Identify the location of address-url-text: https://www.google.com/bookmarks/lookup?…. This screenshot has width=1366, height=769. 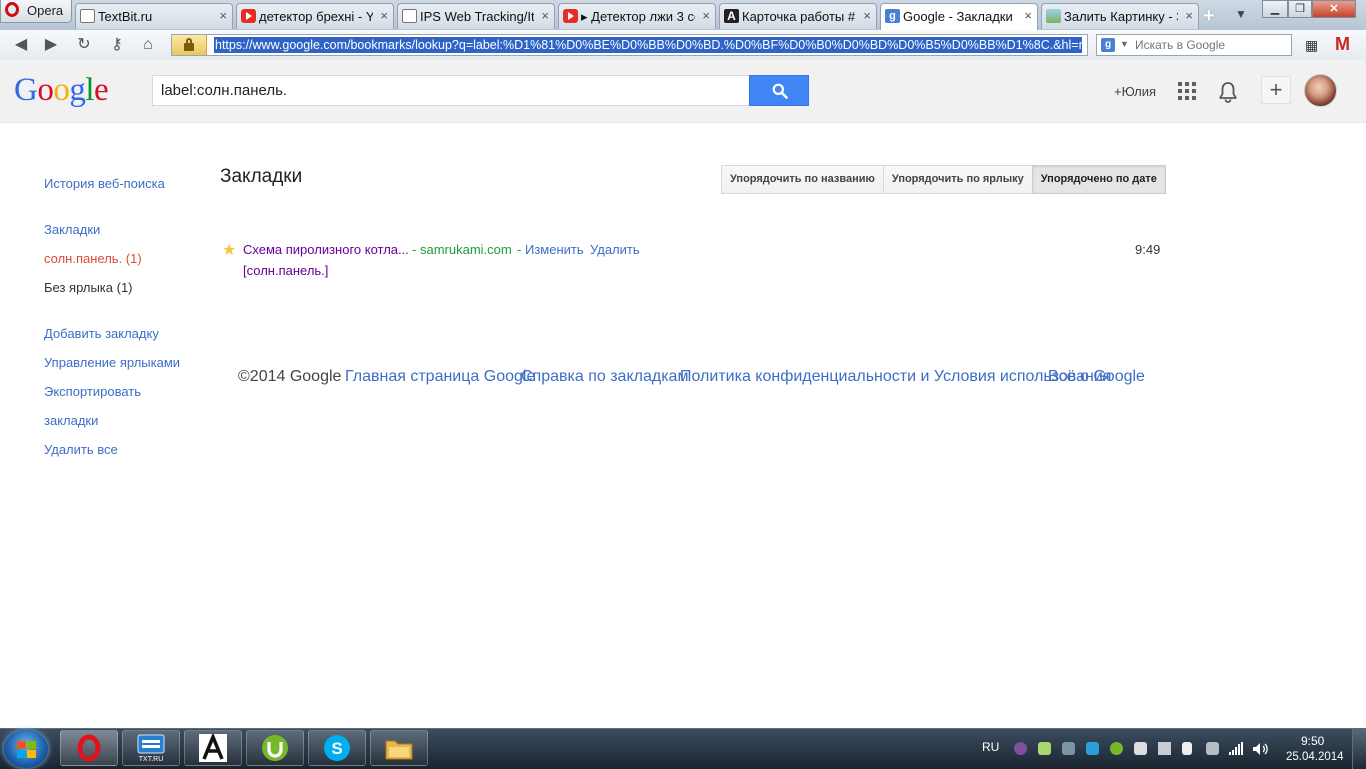
(648, 45).